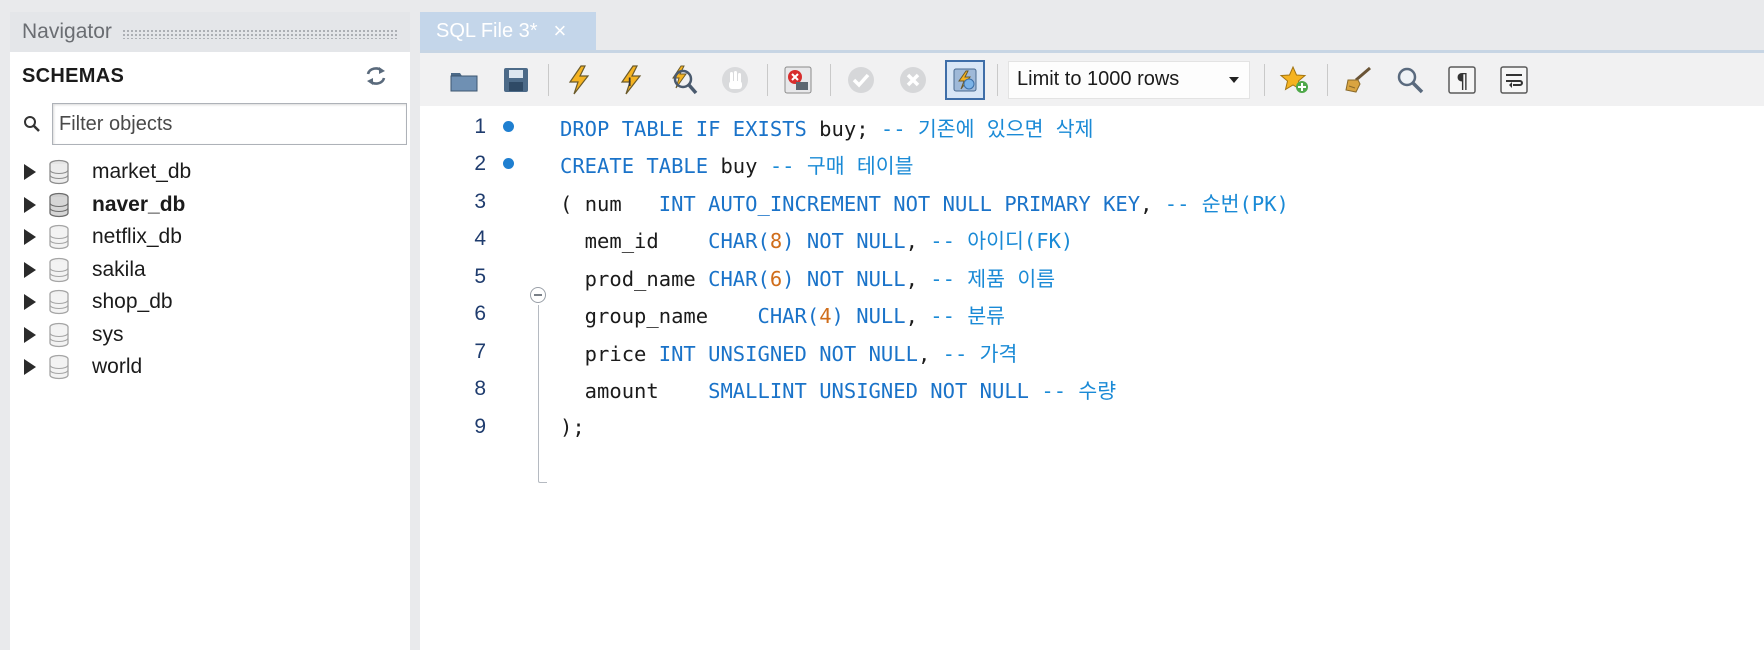 The image size is (1764, 650). What do you see at coordinates (965, 79) in the screenshot?
I see `autocommit-toggle-icon` at bounding box center [965, 79].